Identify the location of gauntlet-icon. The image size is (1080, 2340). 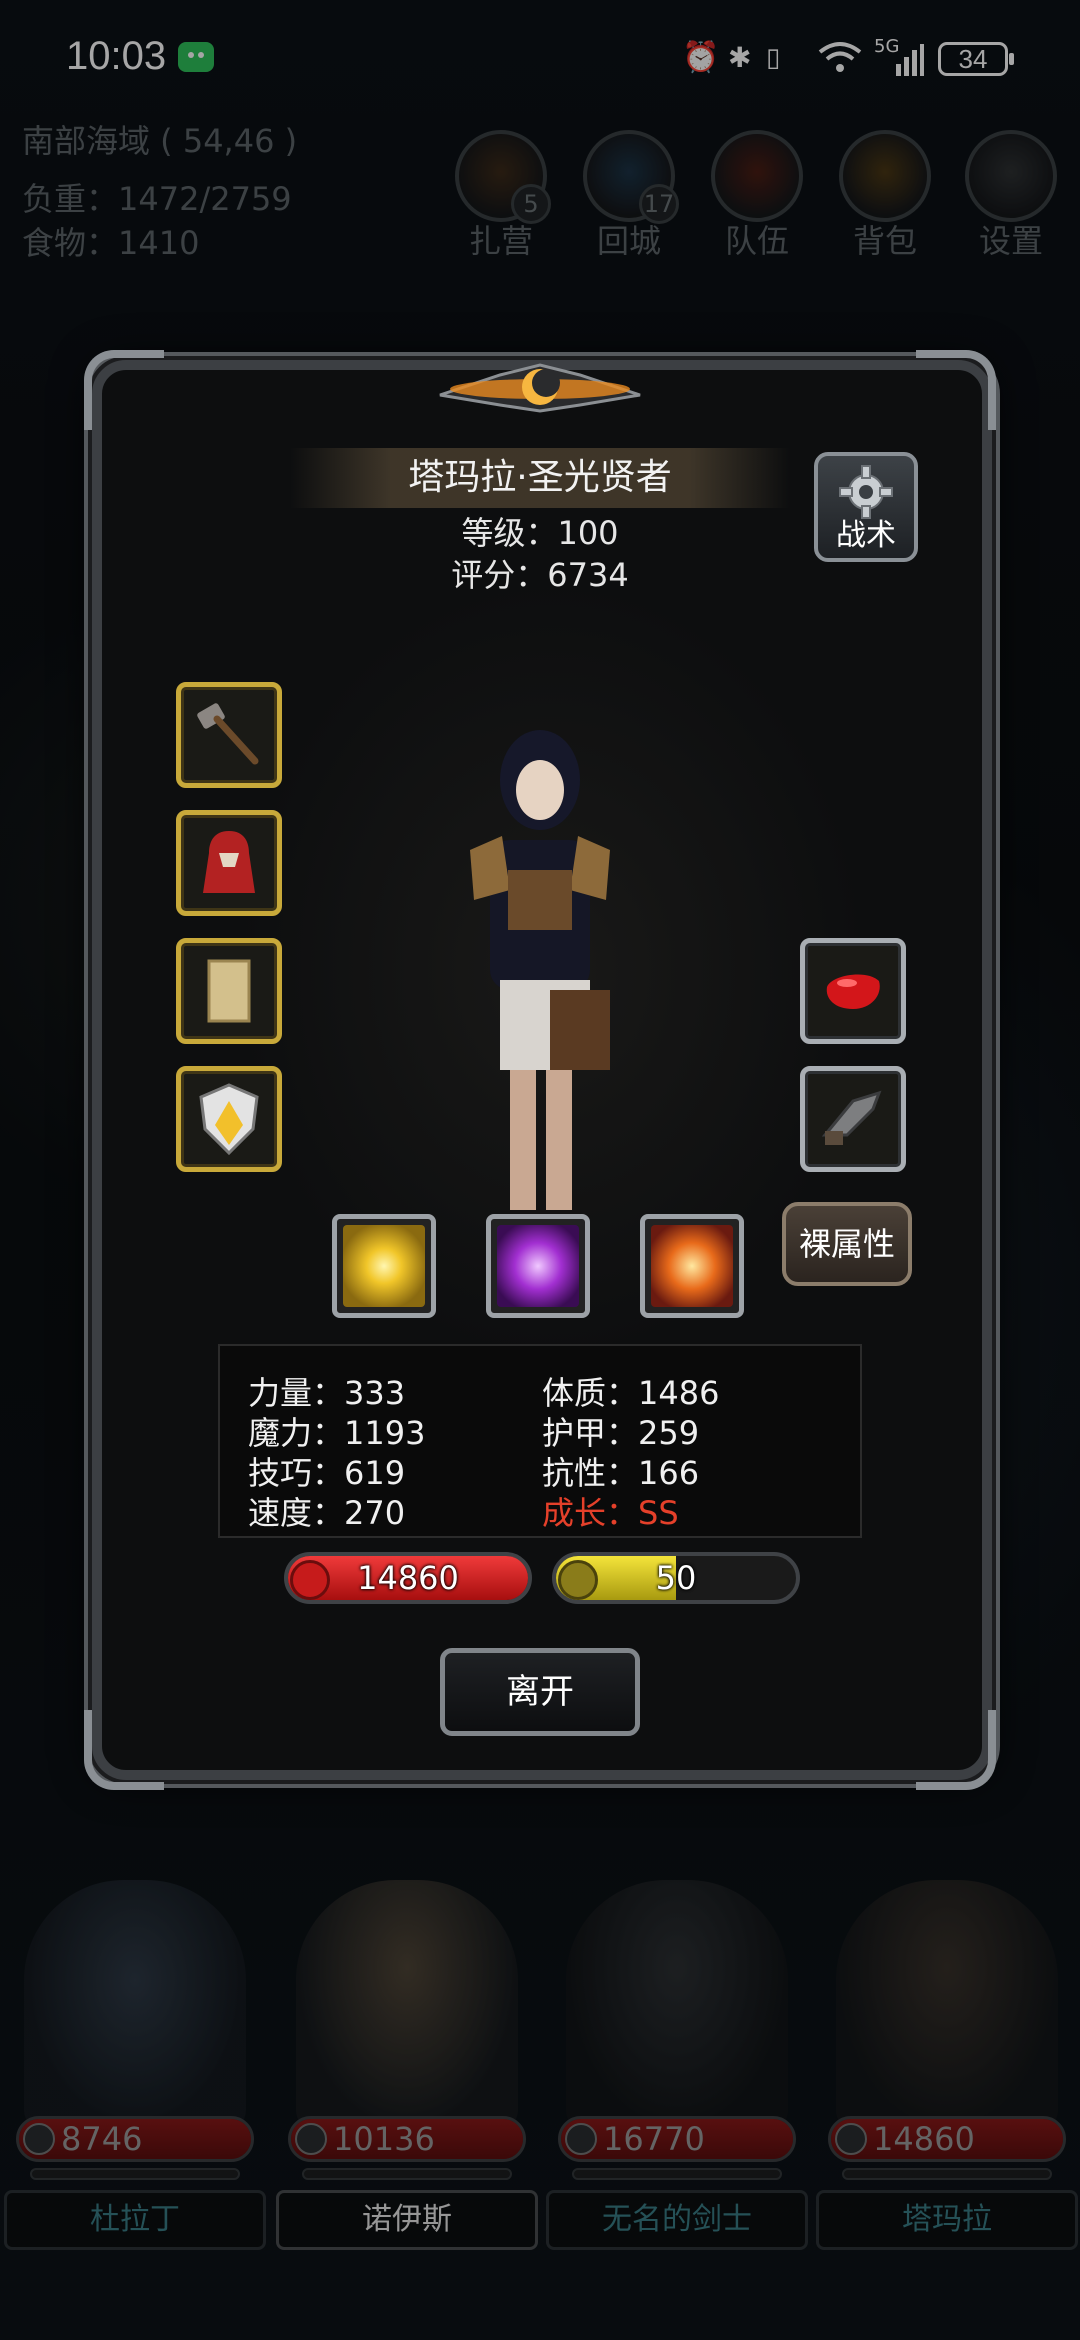
(851, 1117).